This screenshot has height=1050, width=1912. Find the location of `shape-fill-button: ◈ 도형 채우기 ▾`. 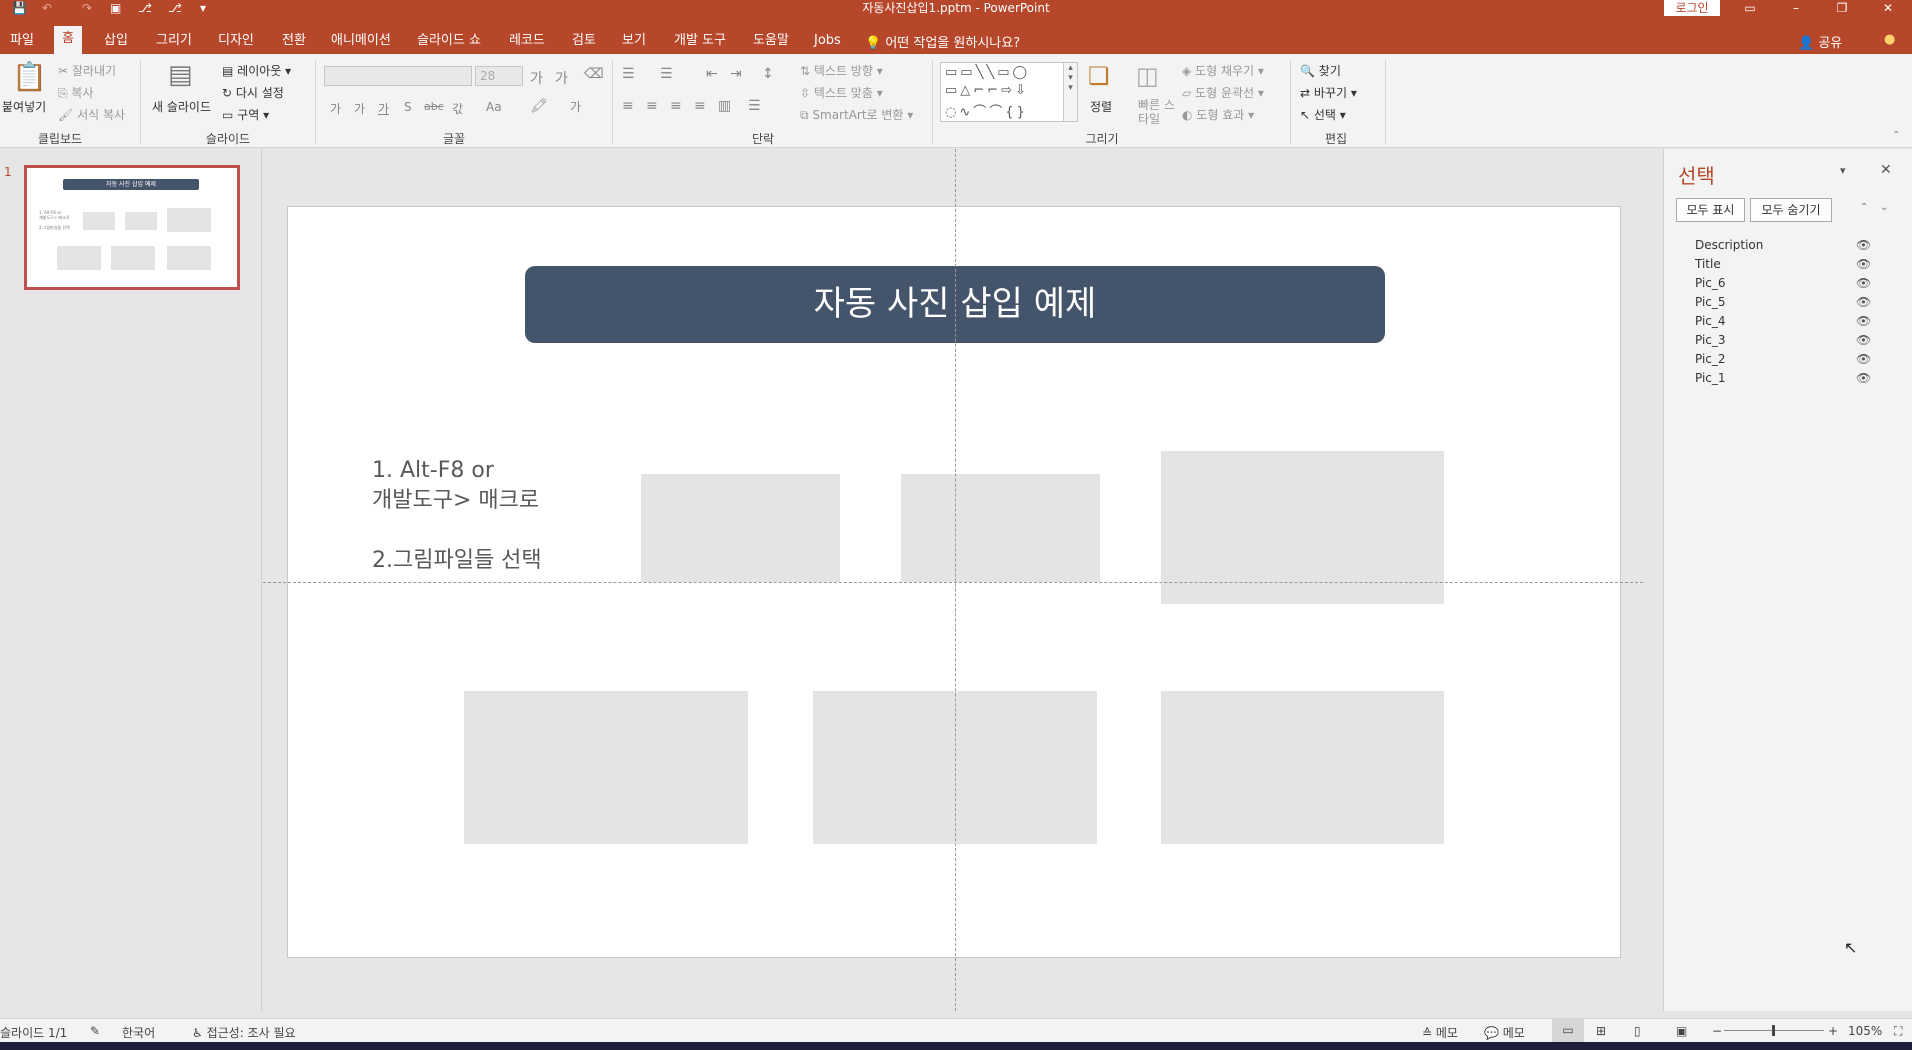

shape-fill-button: ◈ 도형 채우기 ▾ is located at coordinates (1223, 70).